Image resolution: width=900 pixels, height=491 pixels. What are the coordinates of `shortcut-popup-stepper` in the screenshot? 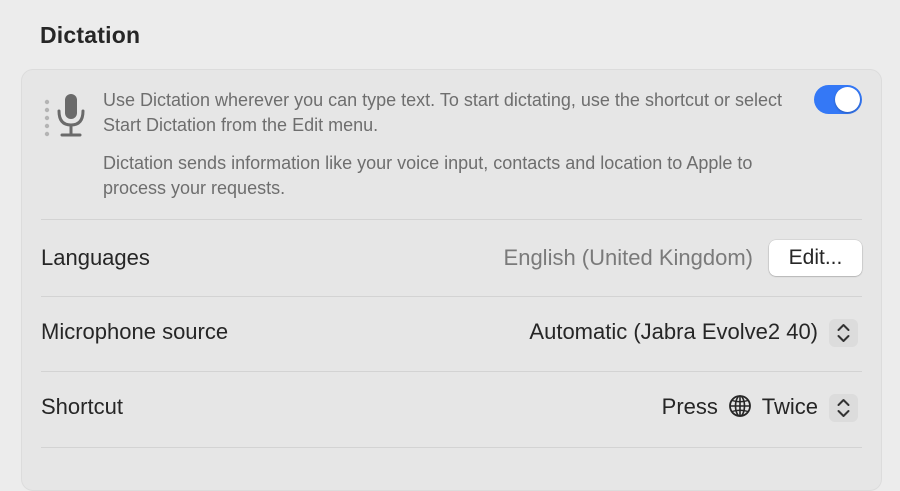 It's located at (843, 408).